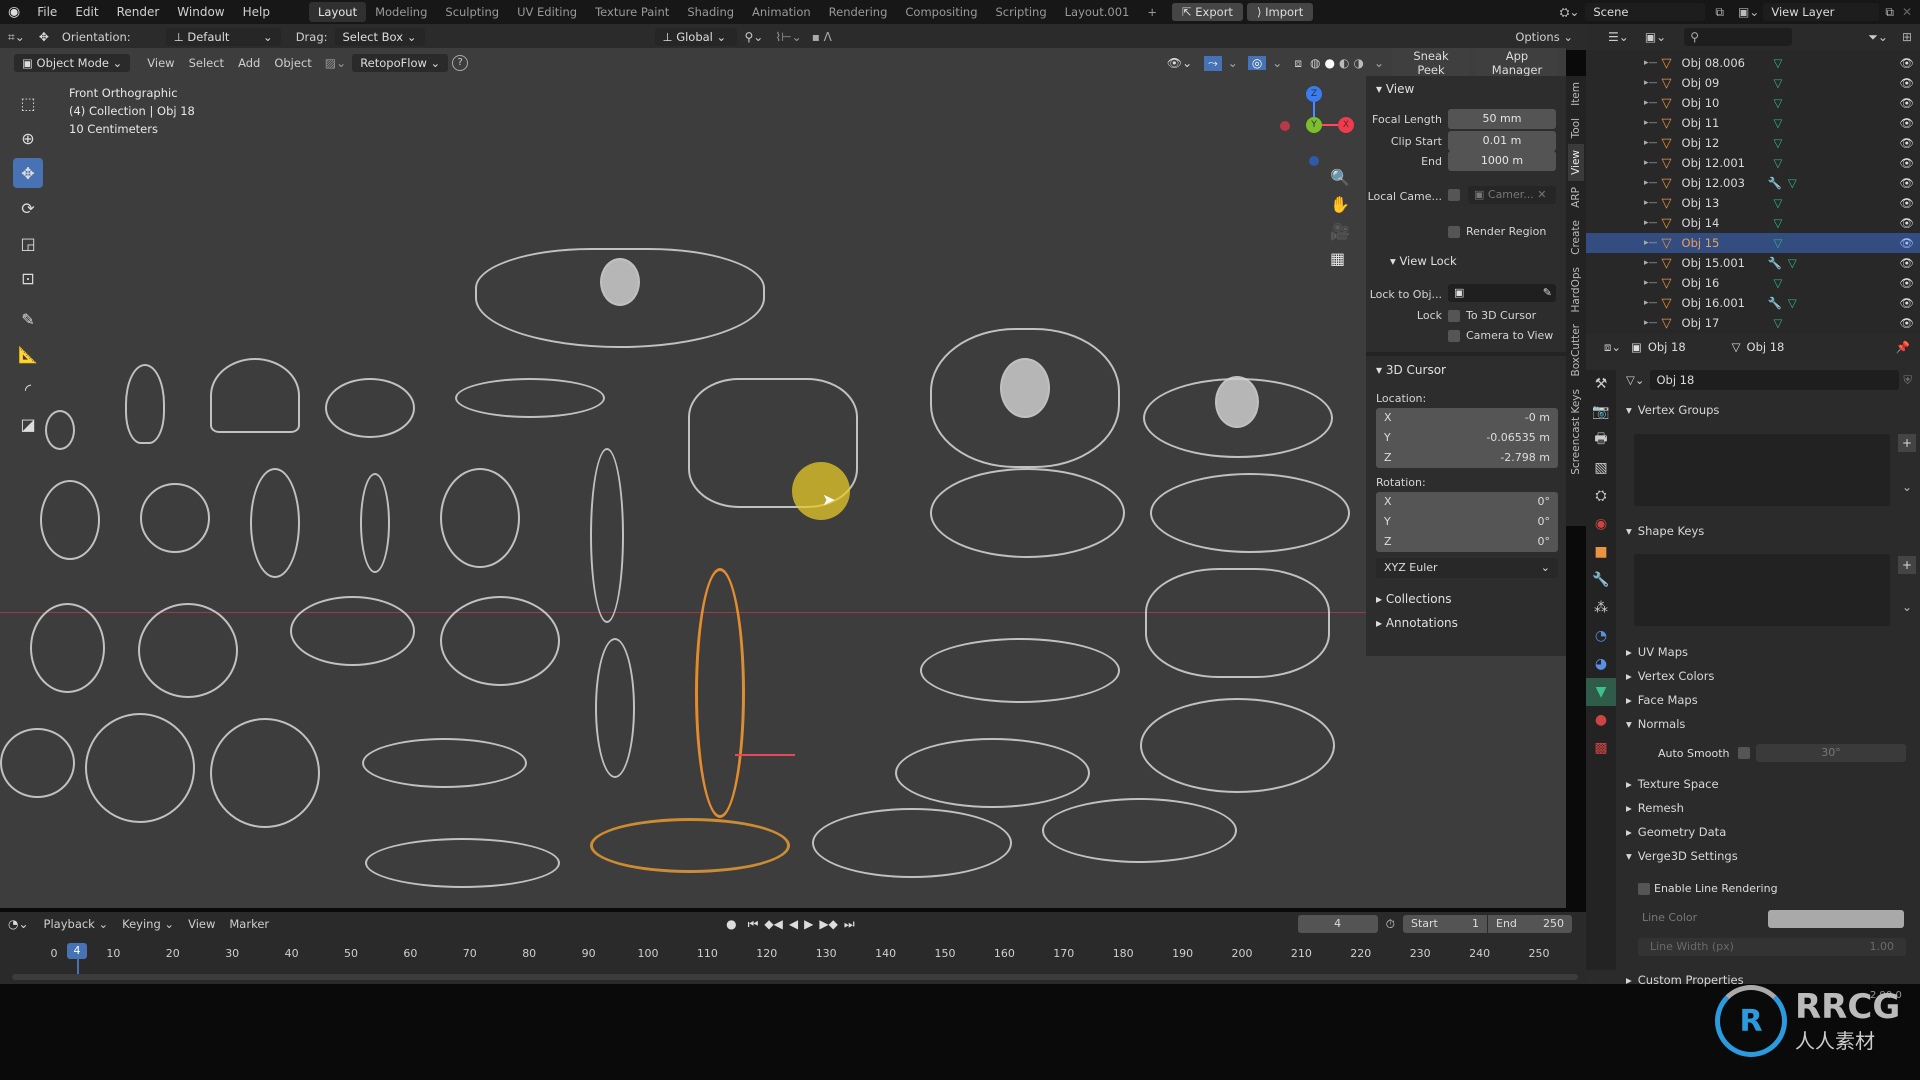 This screenshot has width=1920, height=1080. I want to click on tab-modeling: Modeling, so click(401, 12).